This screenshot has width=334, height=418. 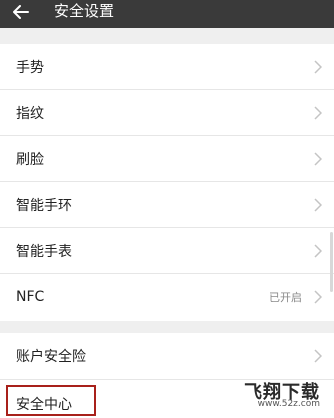 What do you see at coordinates (30, 67) in the screenshot?
I see `settings-item-label: 手势` at bounding box center [30, 67].